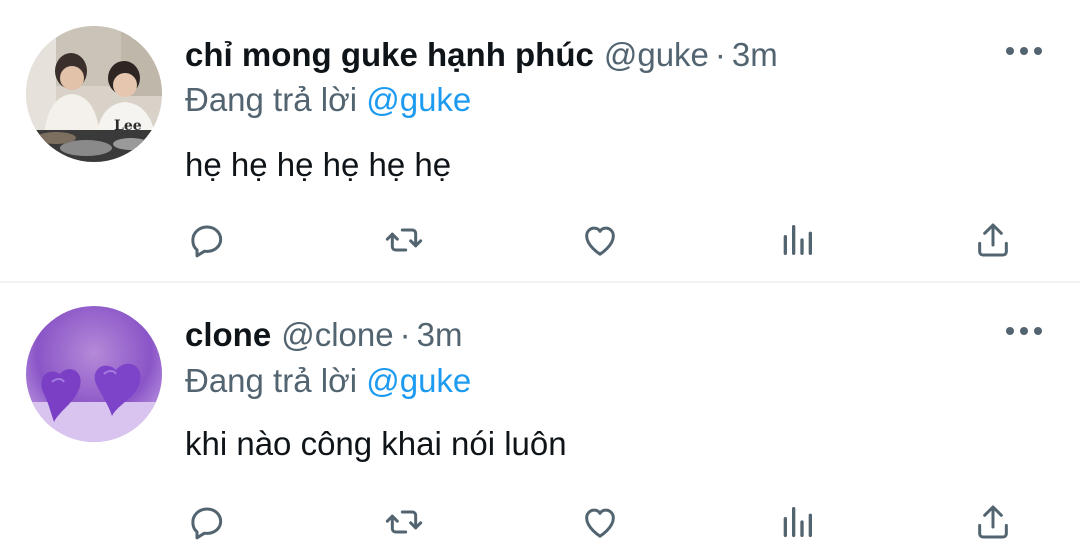  What do you see at coordinates (337, 335) in the screenshot?
I see `user-handle: @clone` at bounding box center [337, 335].